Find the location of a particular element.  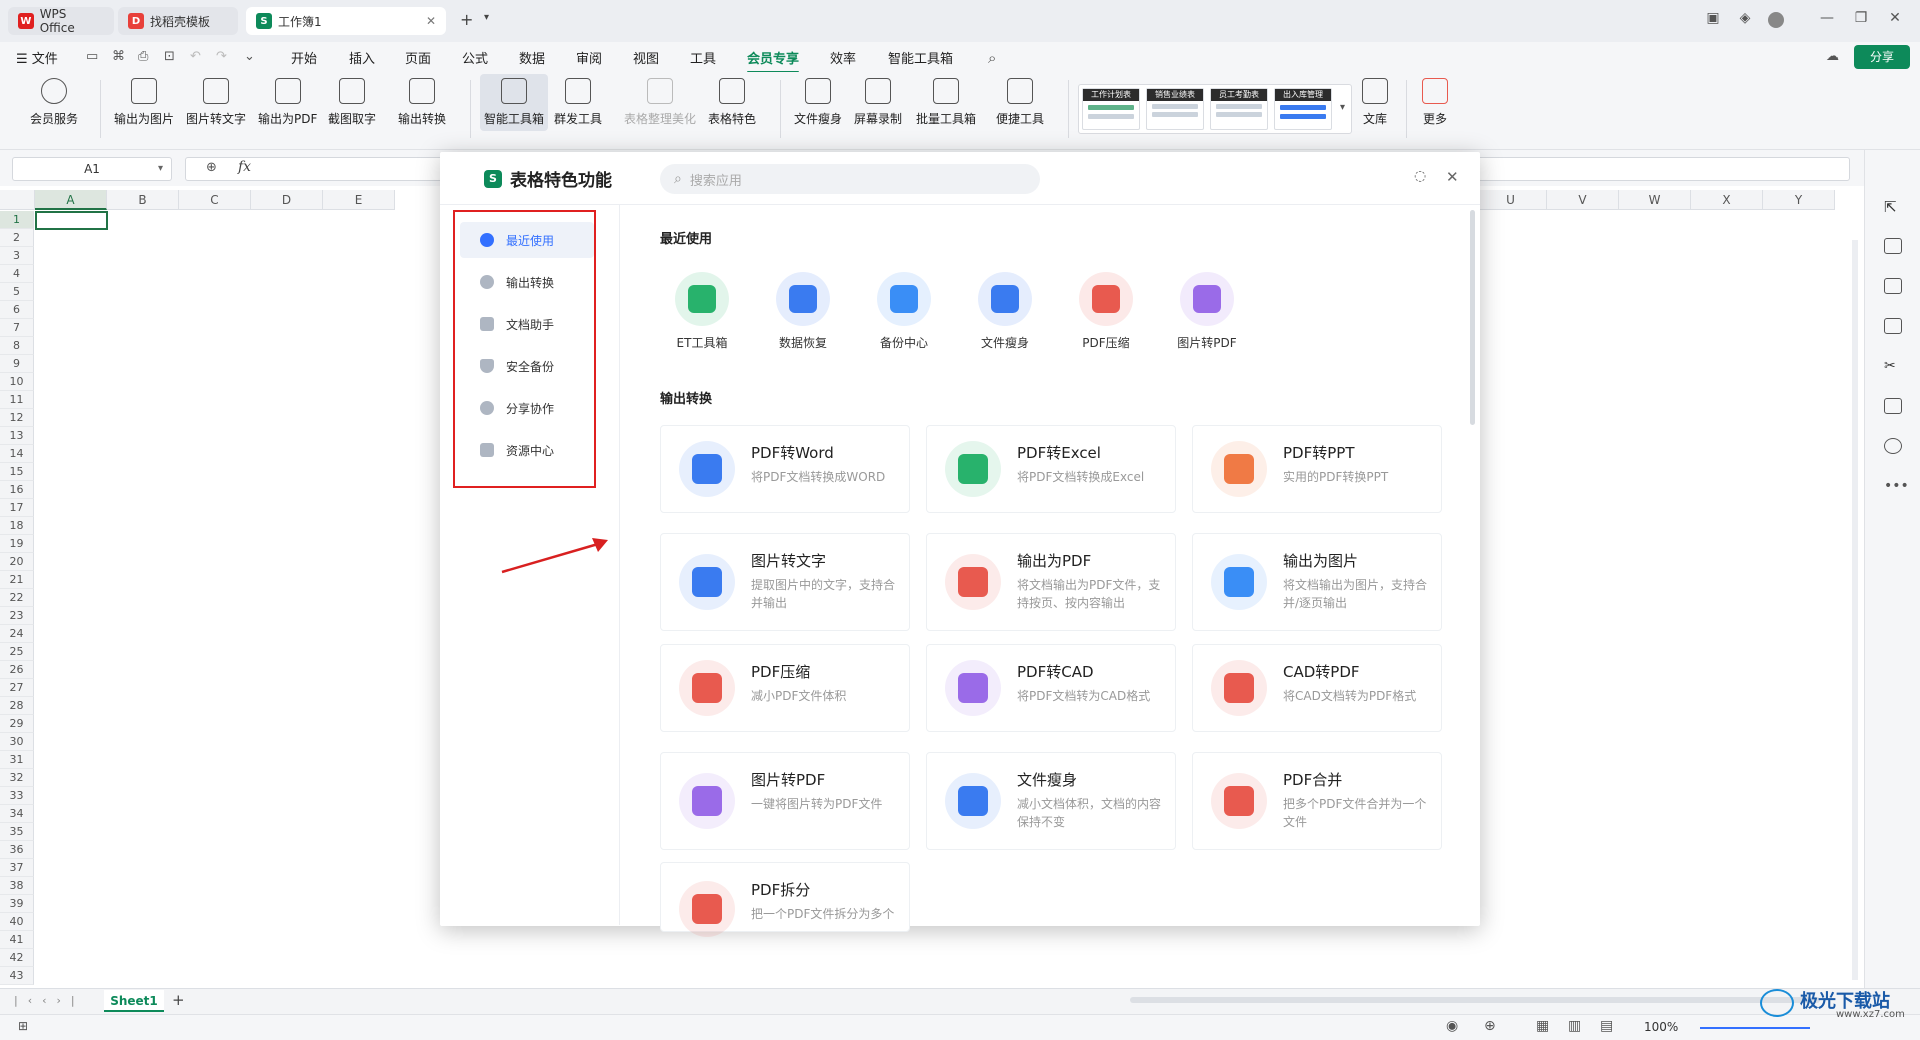

library-button: 文库 is located at coordinates (1375, 102).